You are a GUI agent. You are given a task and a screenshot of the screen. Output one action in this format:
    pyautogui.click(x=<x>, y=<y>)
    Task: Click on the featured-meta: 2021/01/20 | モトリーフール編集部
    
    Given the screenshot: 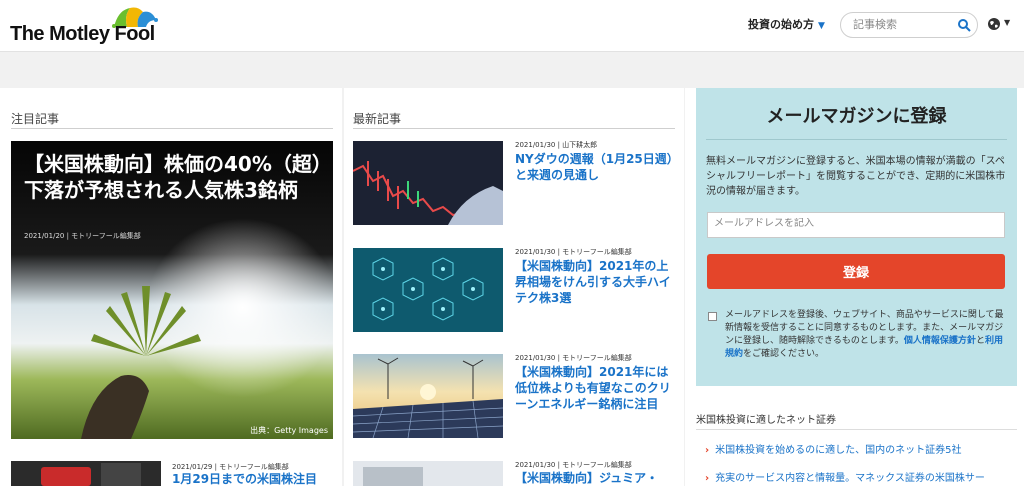 What is the action you would take?
    pyautogui.click(x=82, y=236)
    